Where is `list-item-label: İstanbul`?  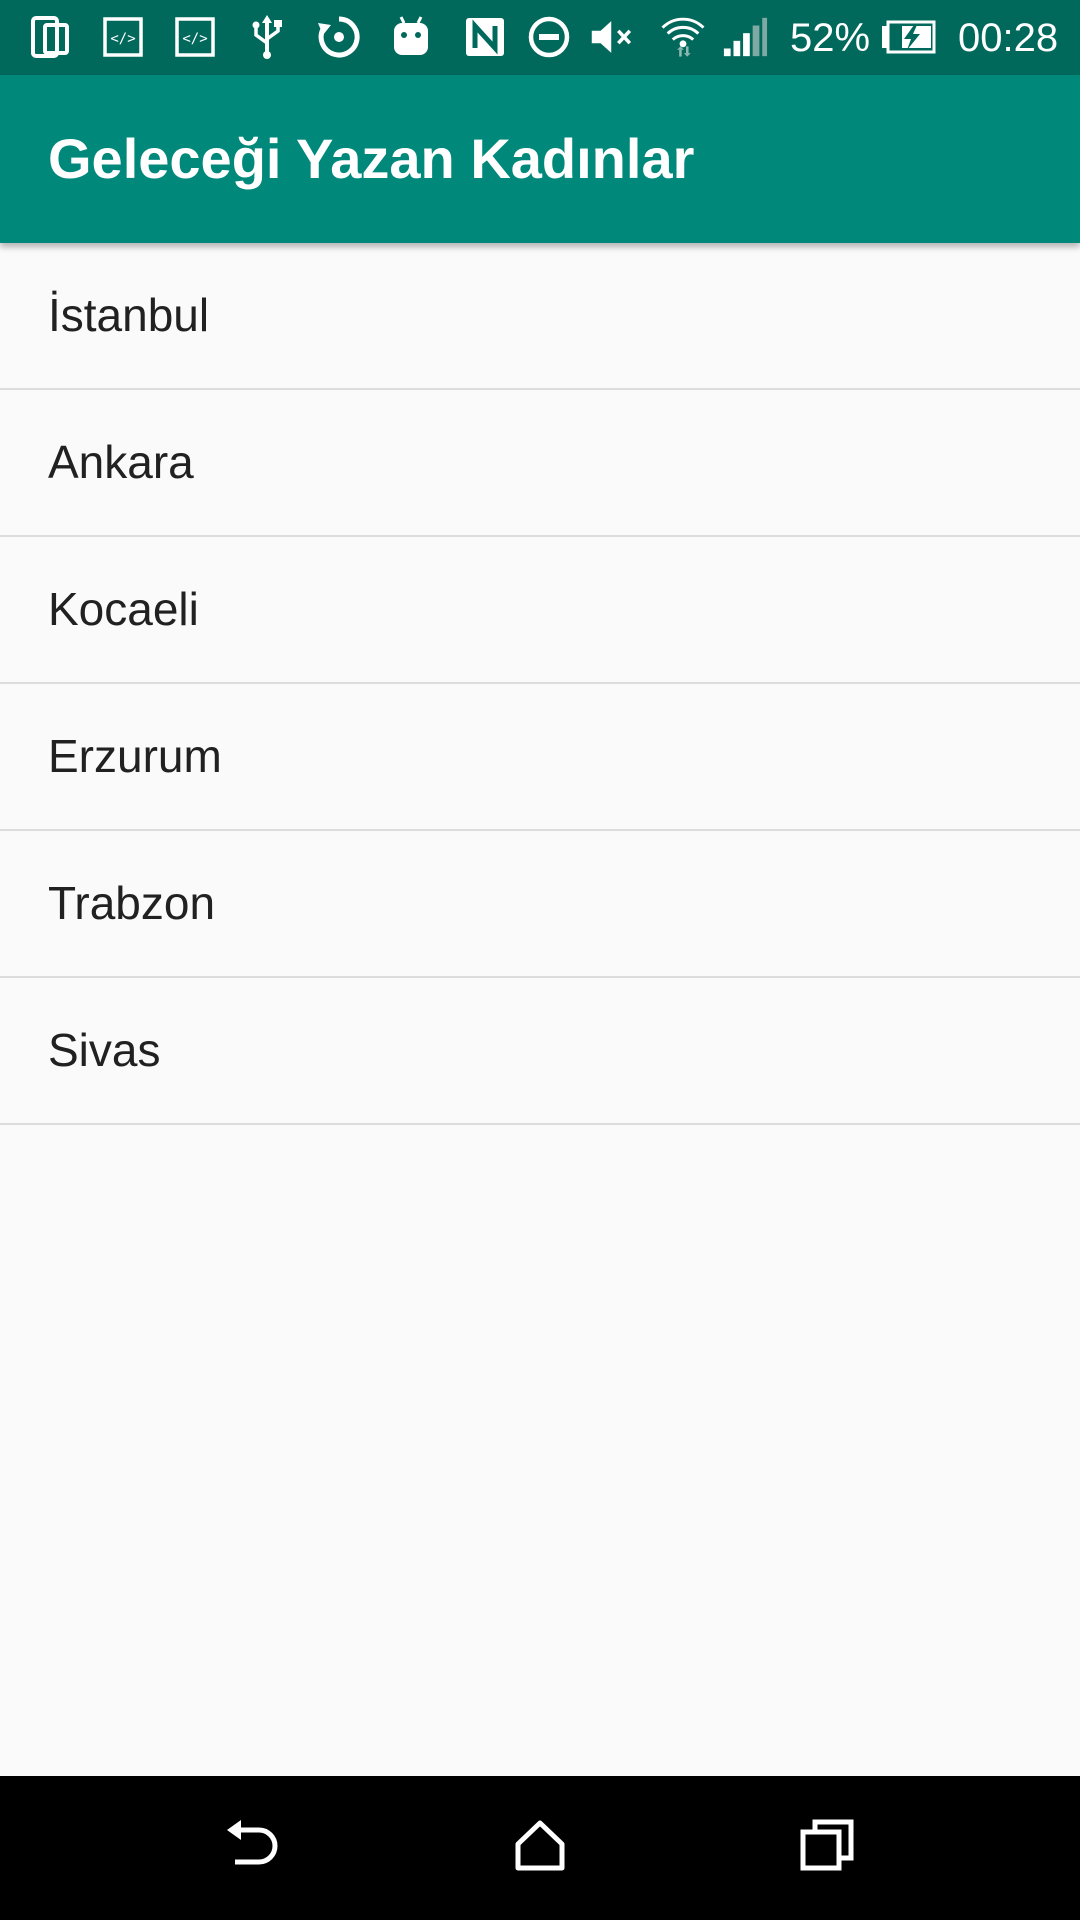
list-item-label: İstanbul is located at coordinates (129, 315).